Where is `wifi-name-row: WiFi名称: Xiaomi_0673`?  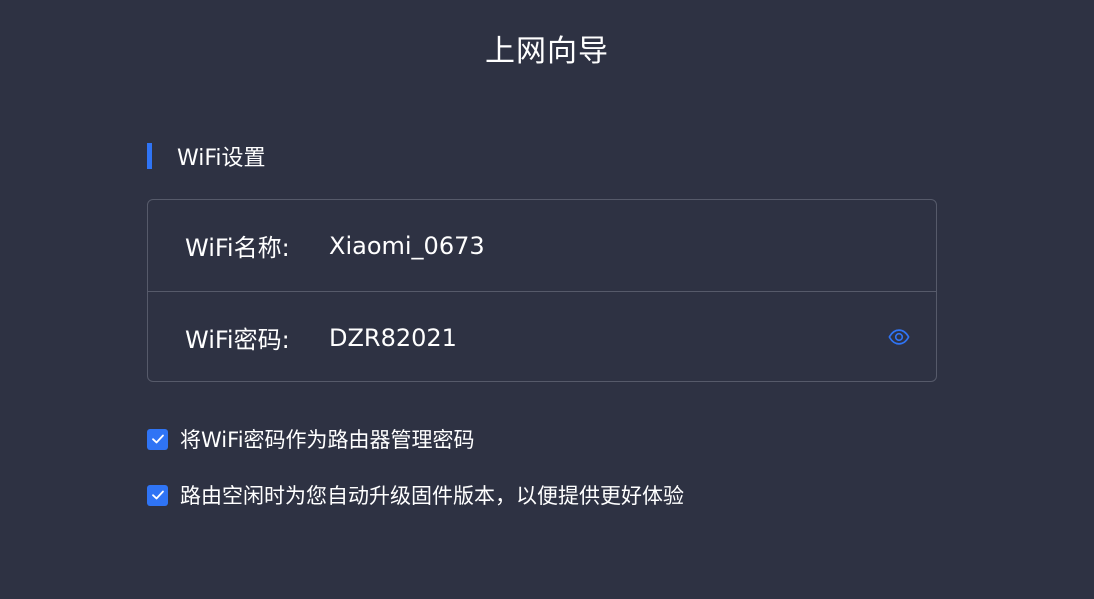 wifi-name-row: WiFi名称: Xiaomi_0673 is located at coordinates (542, 245).